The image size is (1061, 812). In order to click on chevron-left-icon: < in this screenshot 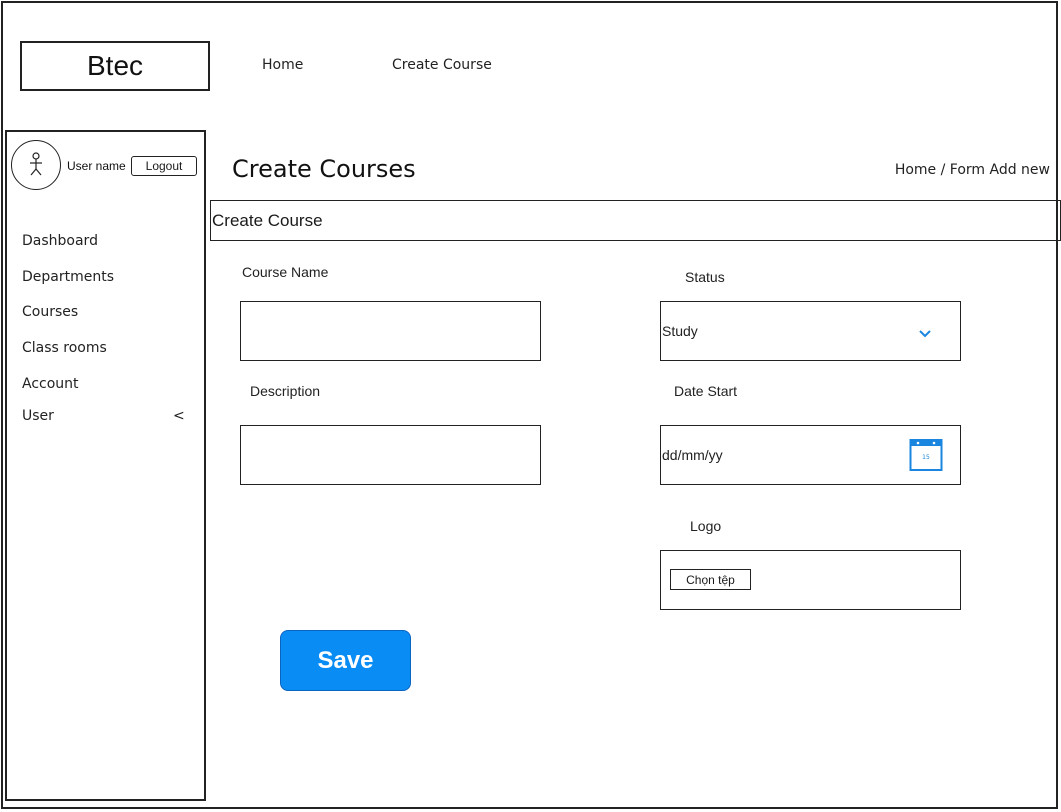, I will do `click(179, 416)`.